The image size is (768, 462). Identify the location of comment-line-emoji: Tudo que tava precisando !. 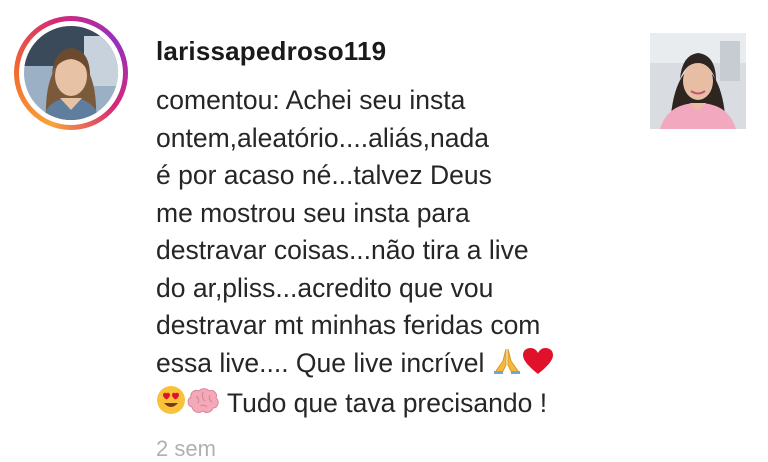
(391, 405).